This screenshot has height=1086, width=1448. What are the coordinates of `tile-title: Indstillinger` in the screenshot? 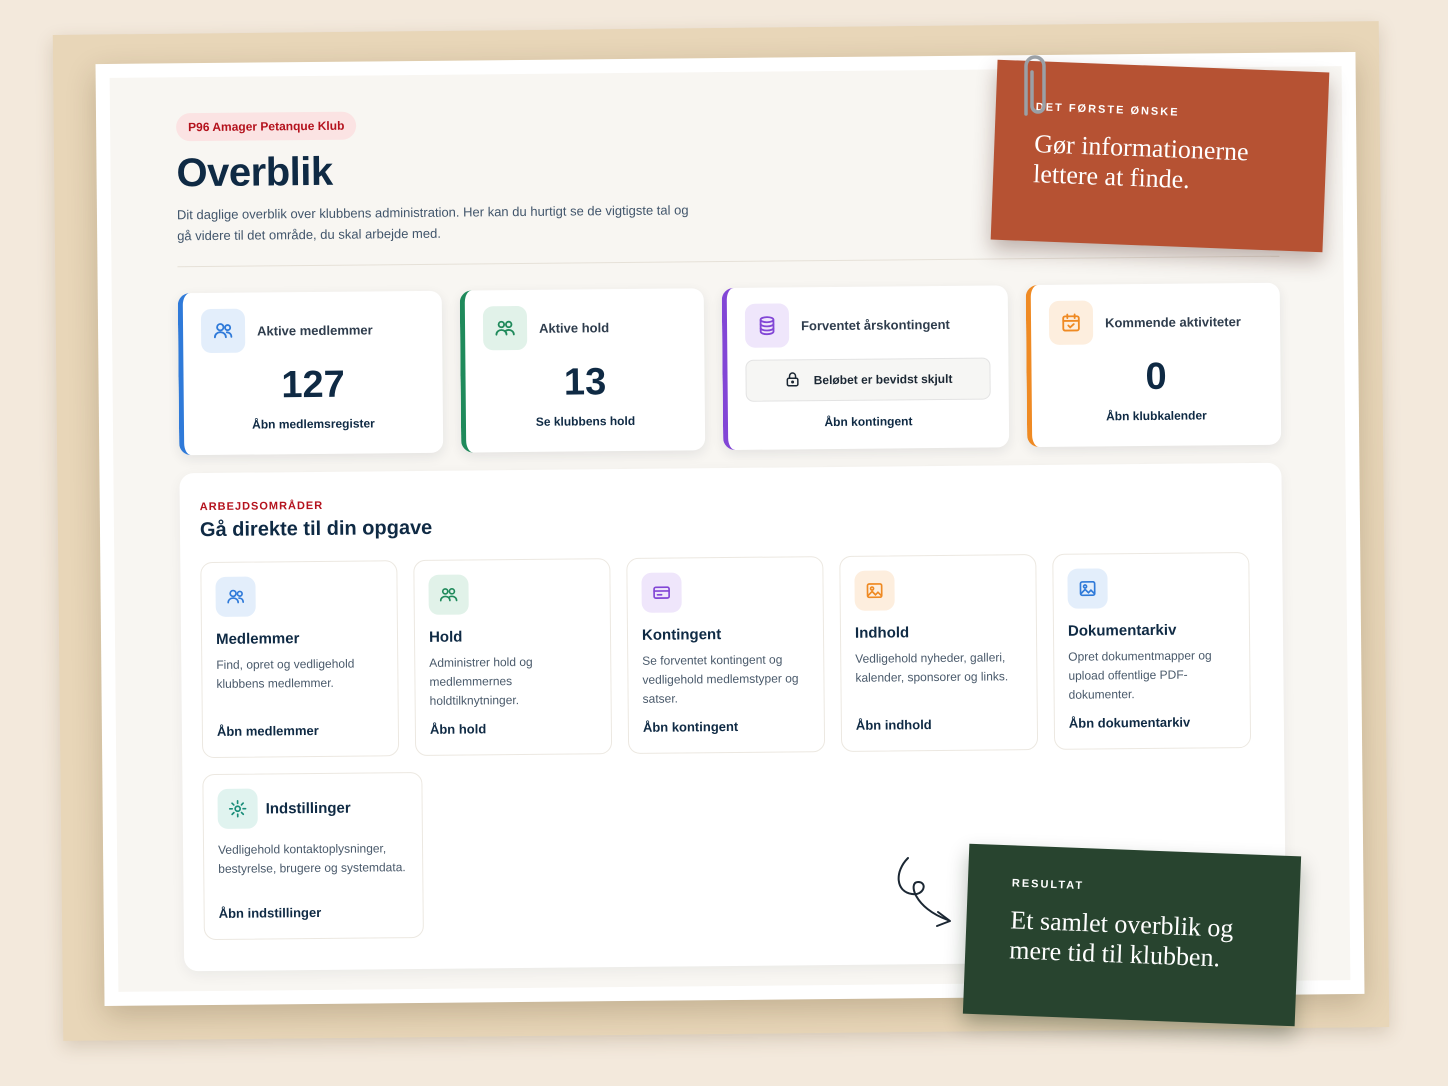 It's located at (308, 808).